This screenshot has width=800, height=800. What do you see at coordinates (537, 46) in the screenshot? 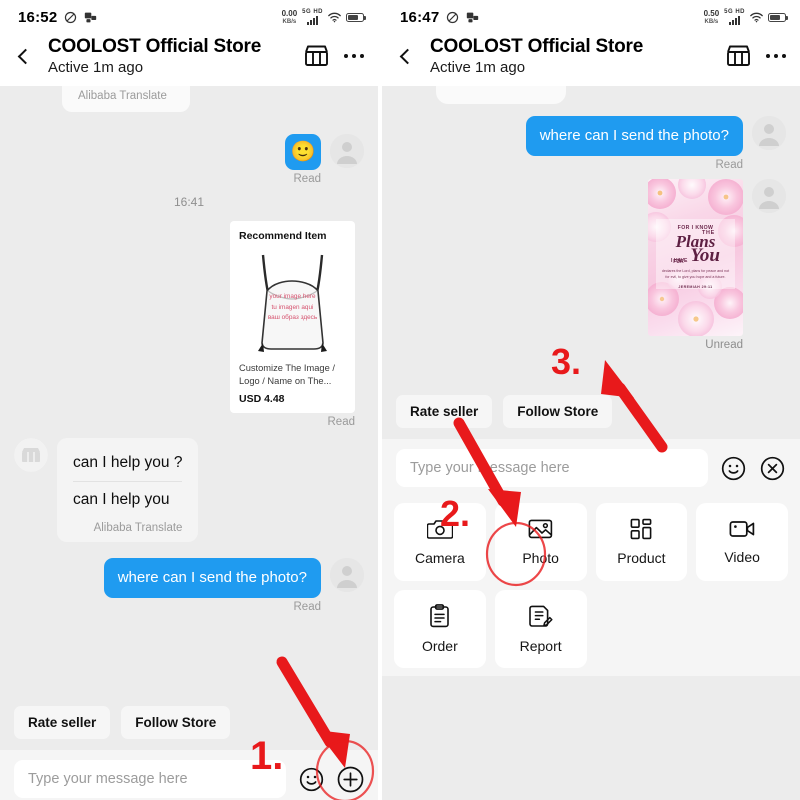
I see `store-name: COOLOST Official Store` at bounding box center [537, 46].